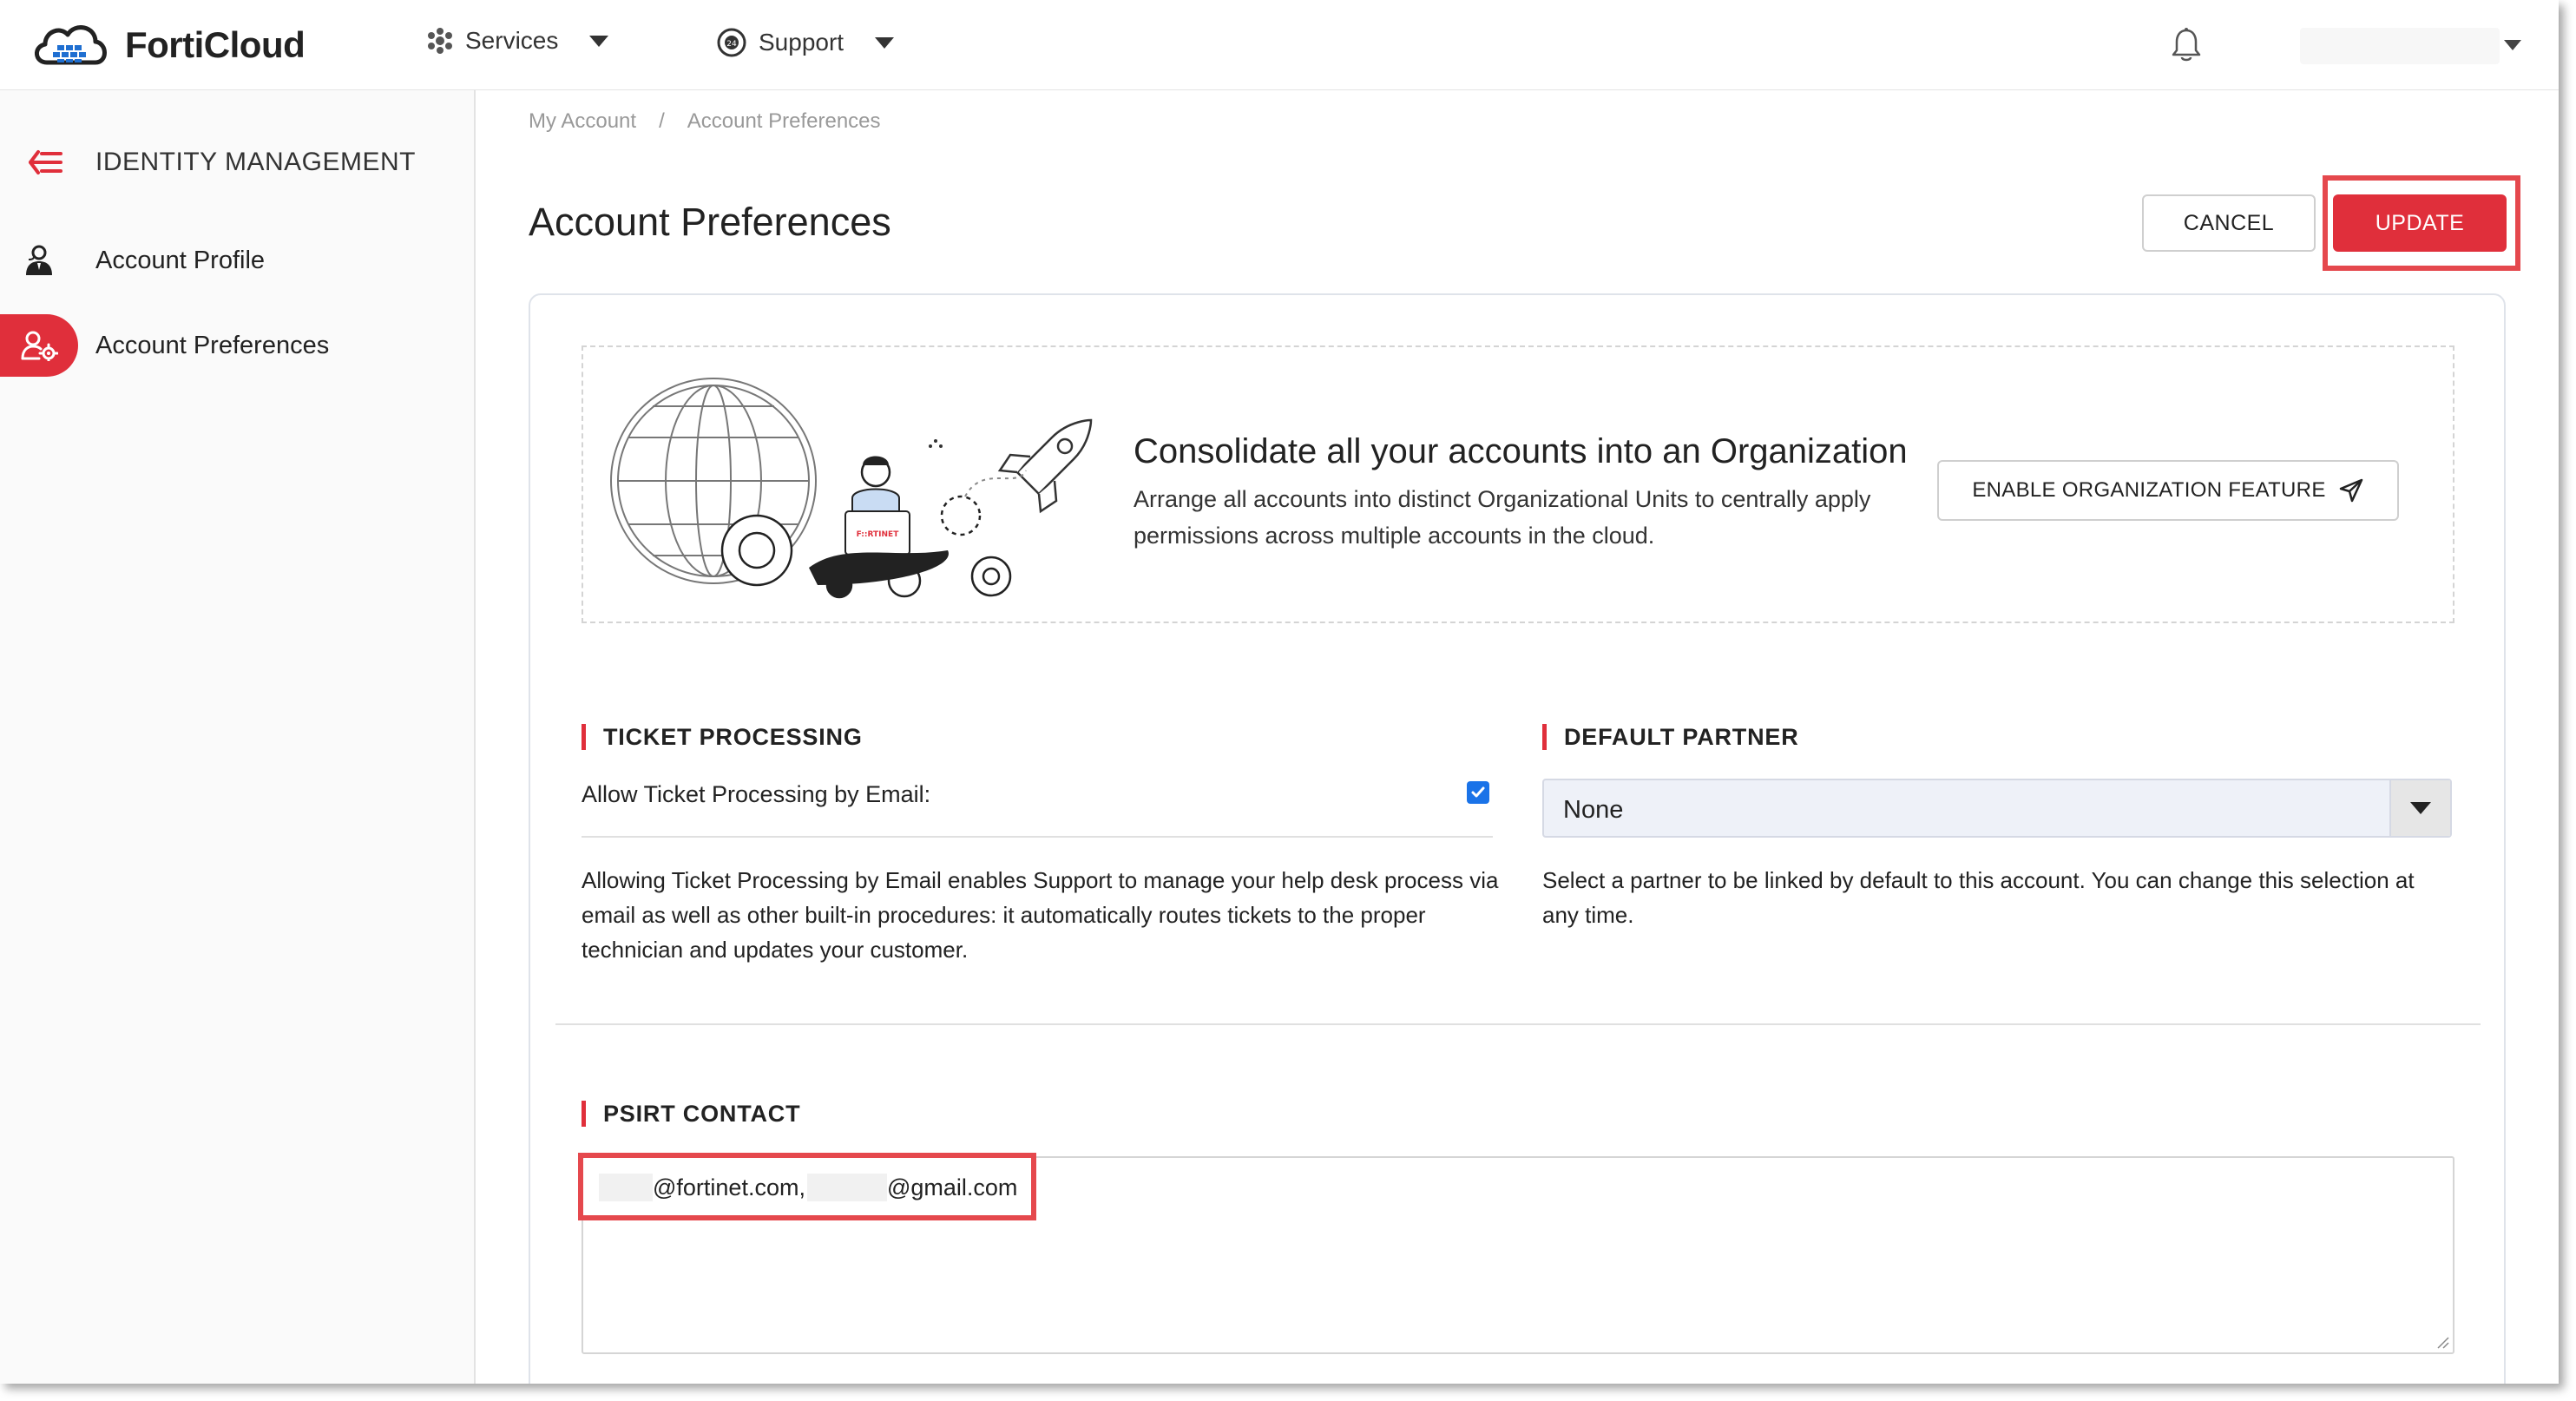 The width and height of the screenshot is (2576, 1401). I want to click on nav-support: 24 Support, so click(805, 42).